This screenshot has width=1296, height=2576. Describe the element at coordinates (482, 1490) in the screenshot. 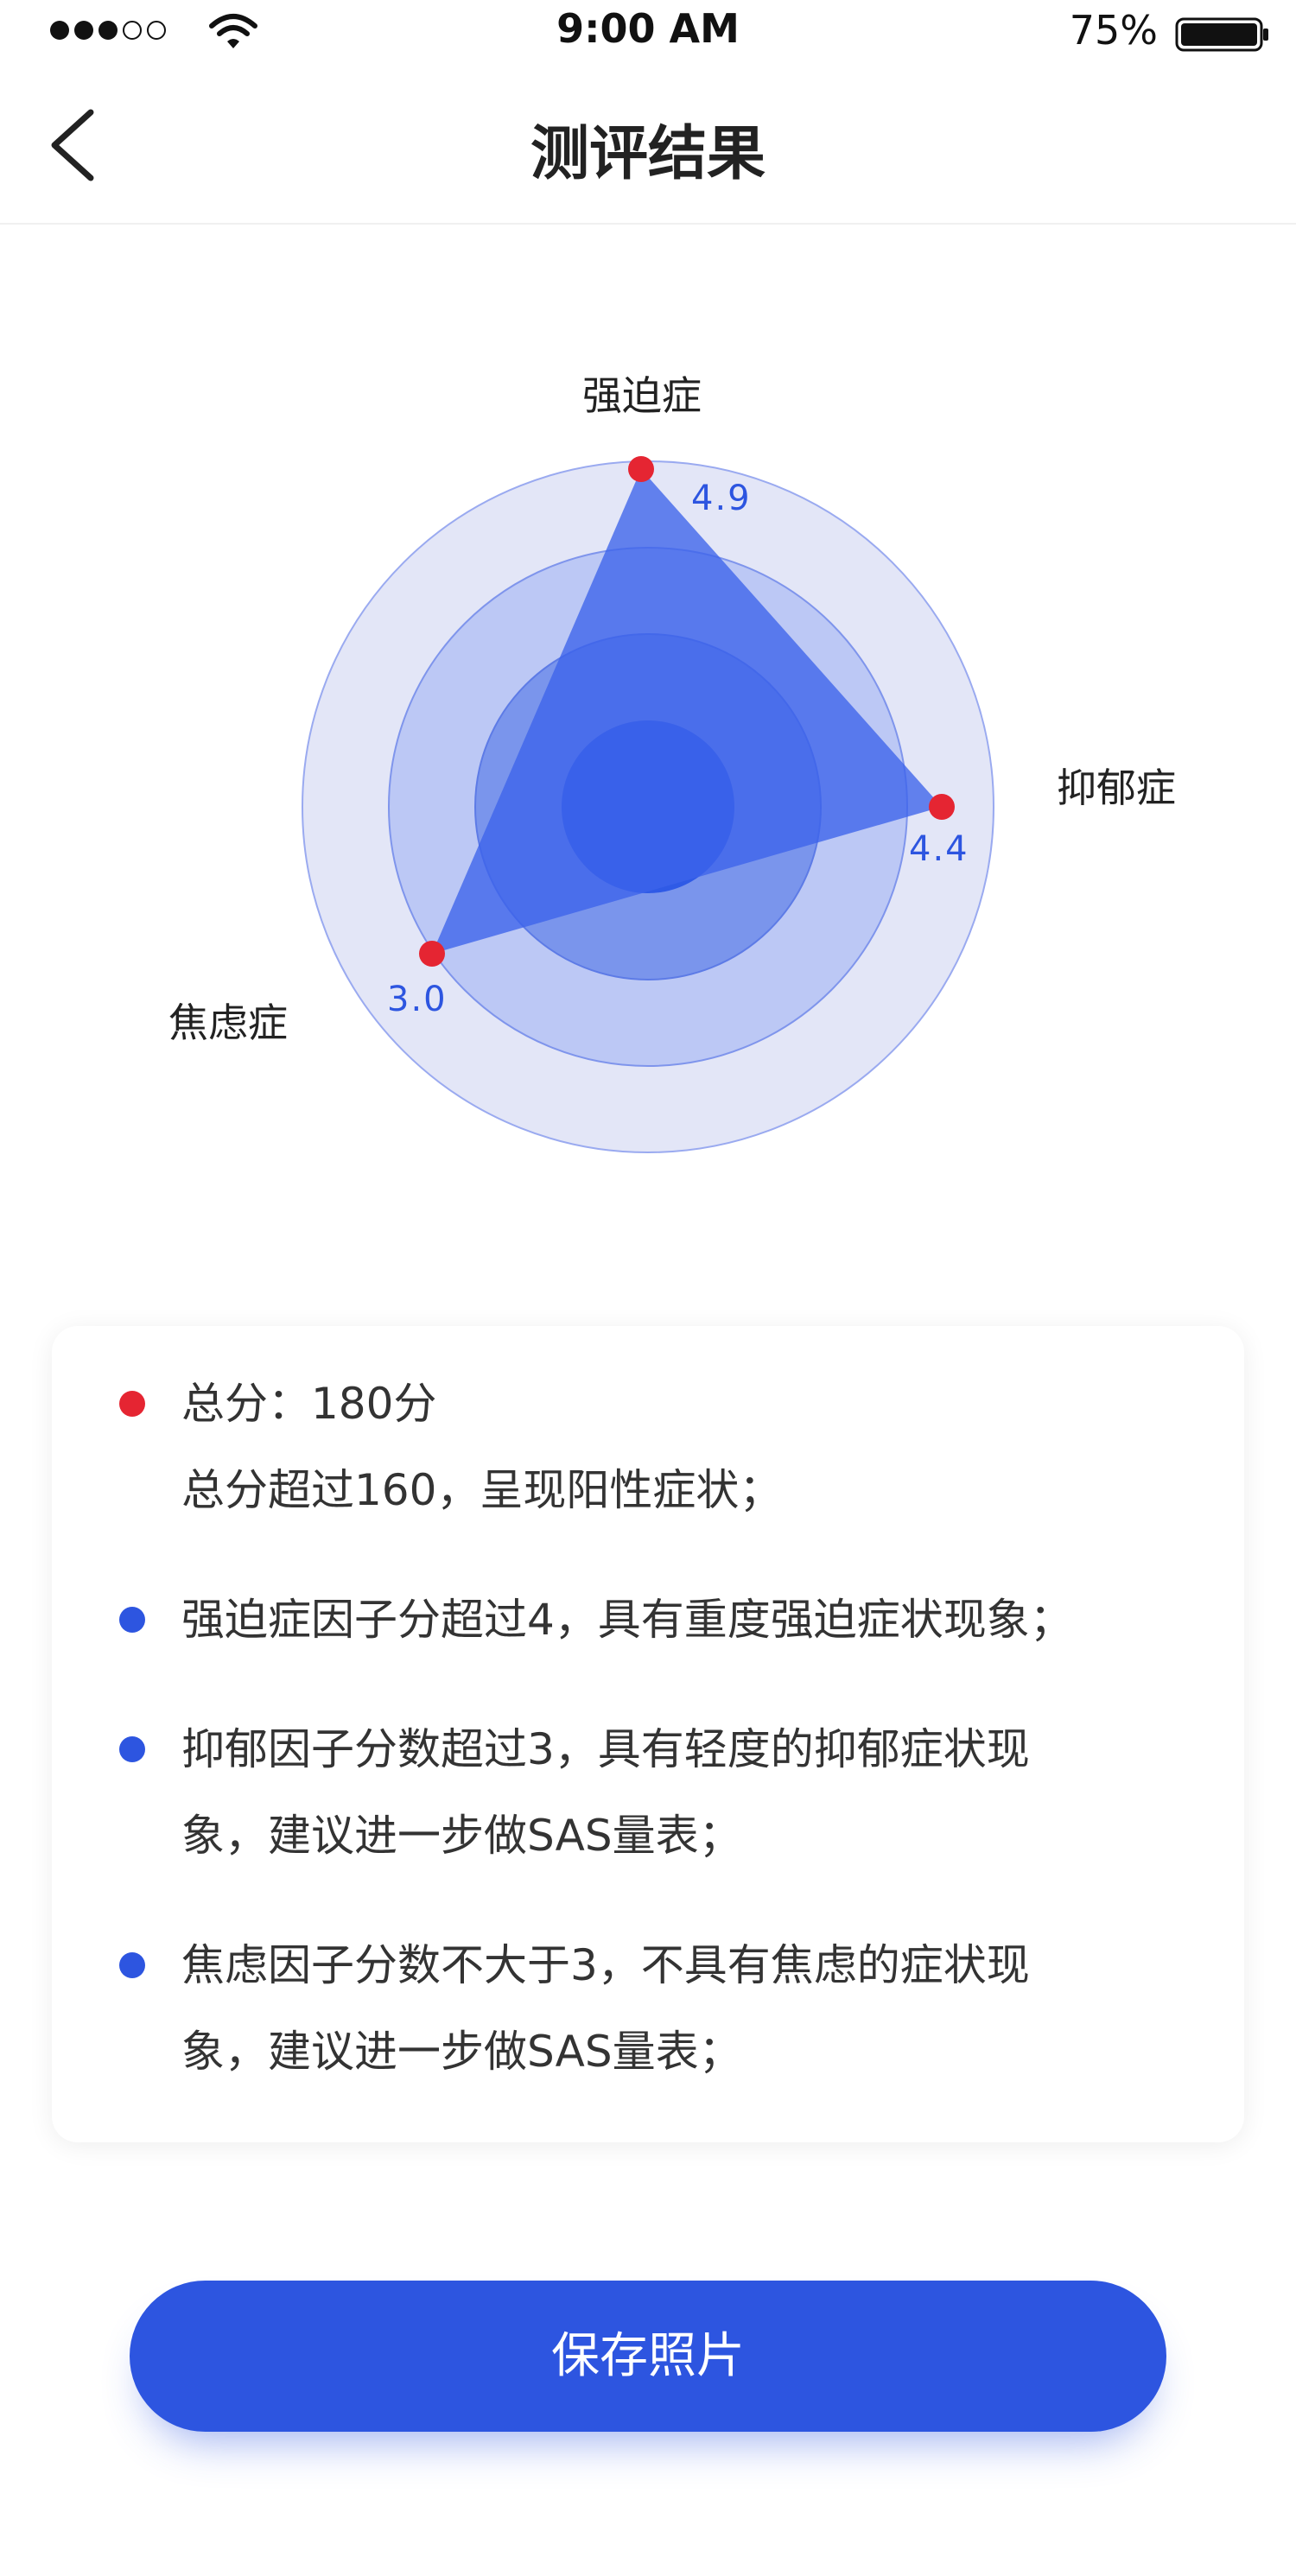

I see `summary-line: 总分超过160，呈现阳性症状；` at that location.